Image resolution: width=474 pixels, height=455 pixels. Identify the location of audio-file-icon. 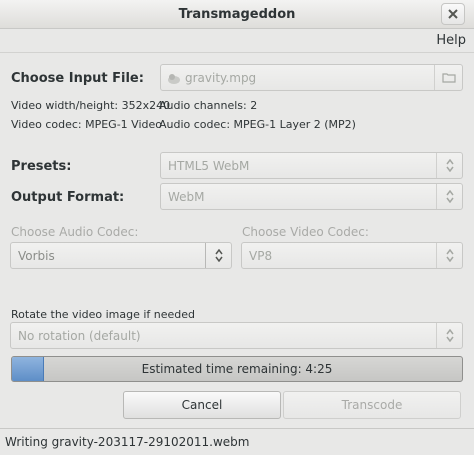
(174, 79).